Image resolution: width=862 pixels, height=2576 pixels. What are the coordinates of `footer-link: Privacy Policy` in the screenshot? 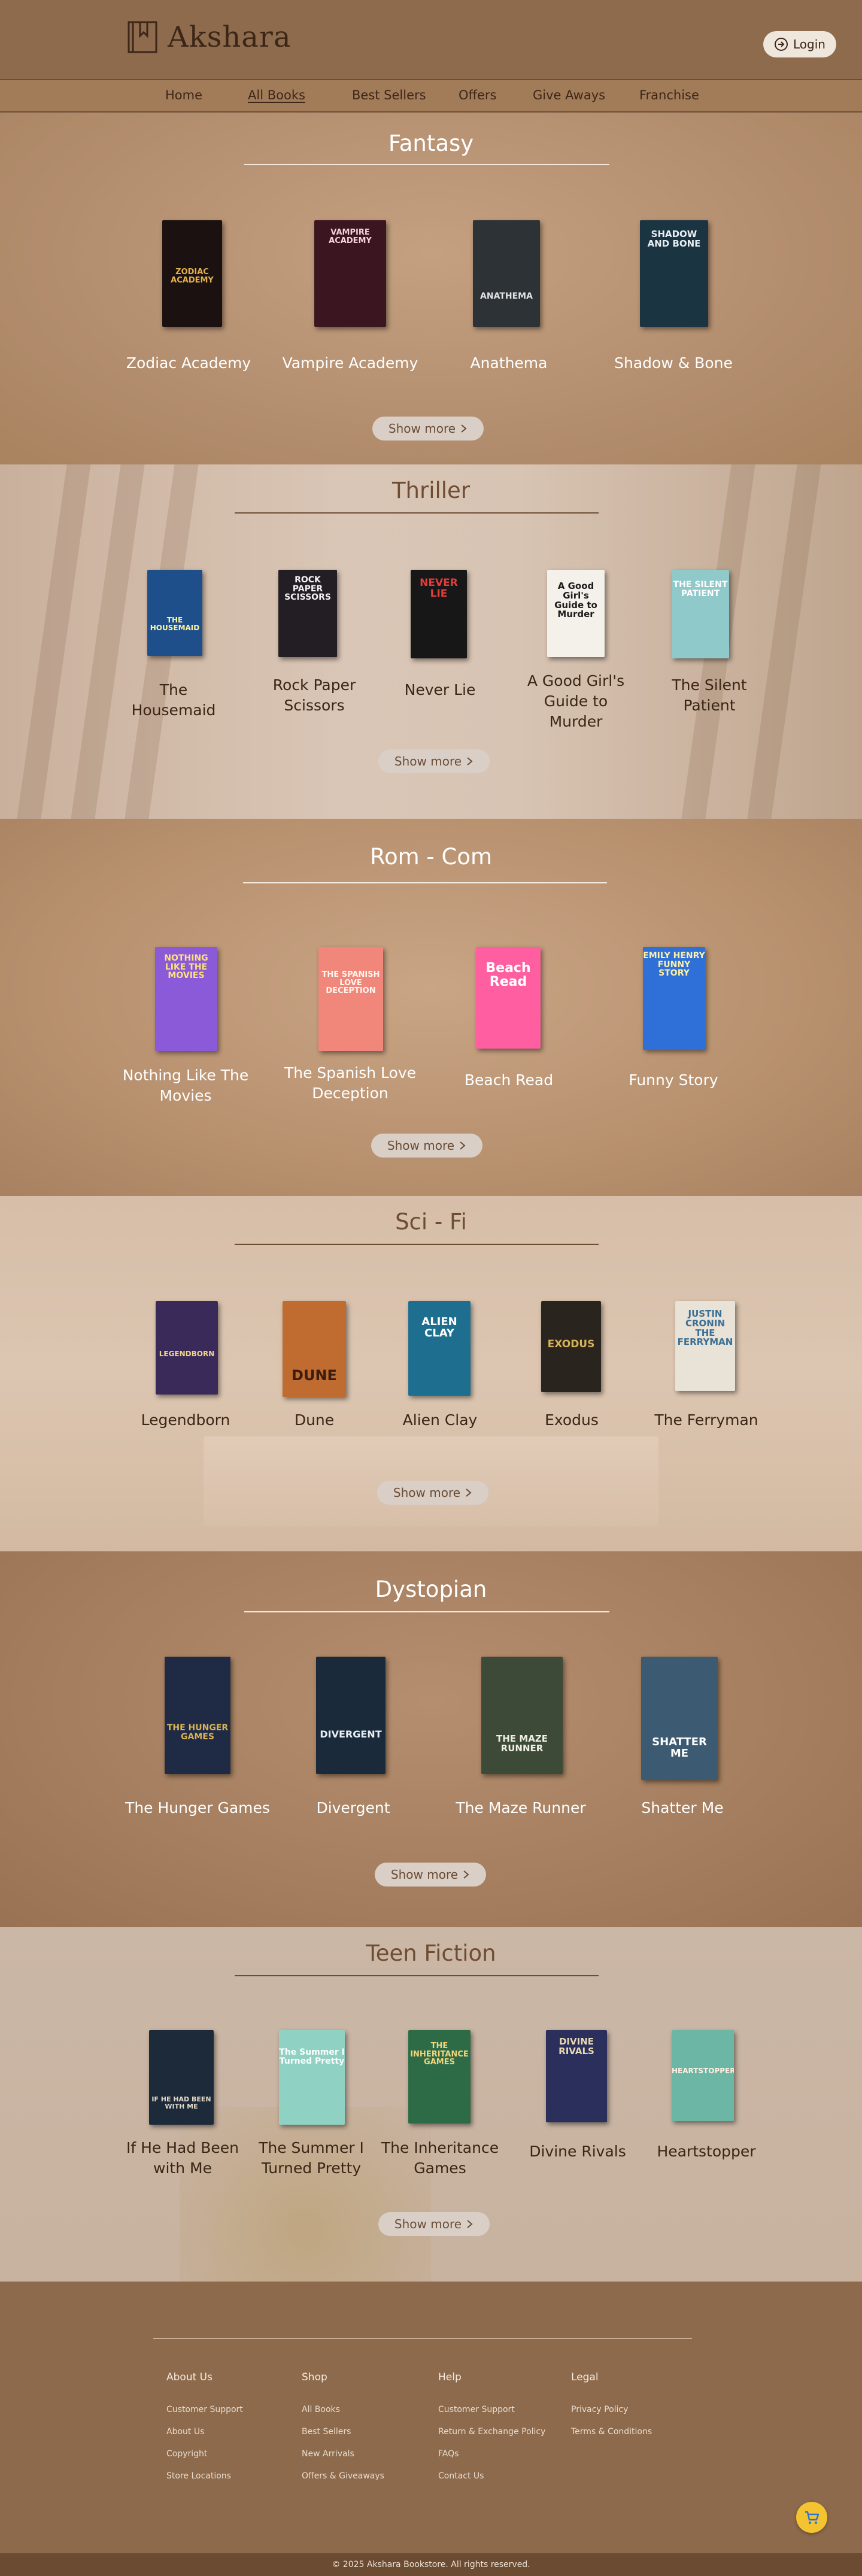 It's located at (611, 2409).